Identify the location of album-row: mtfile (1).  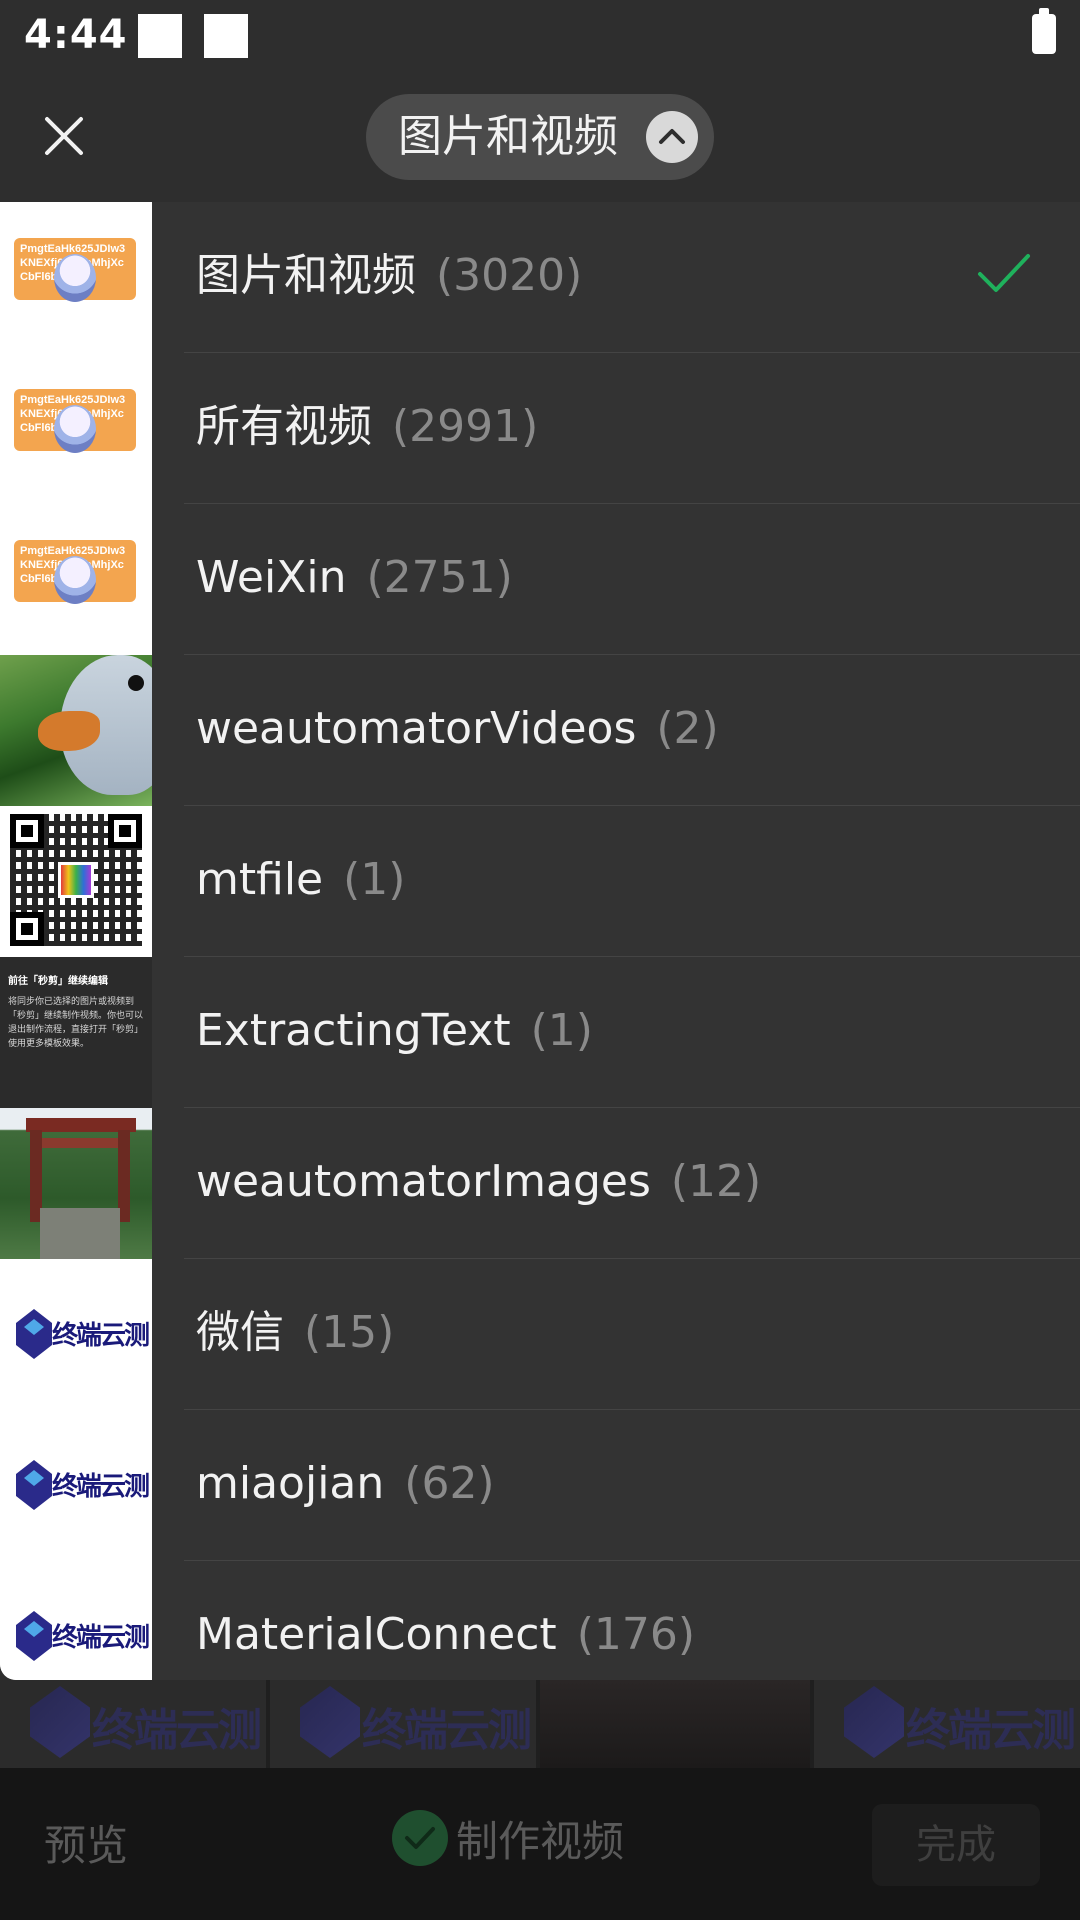
(616, 881).